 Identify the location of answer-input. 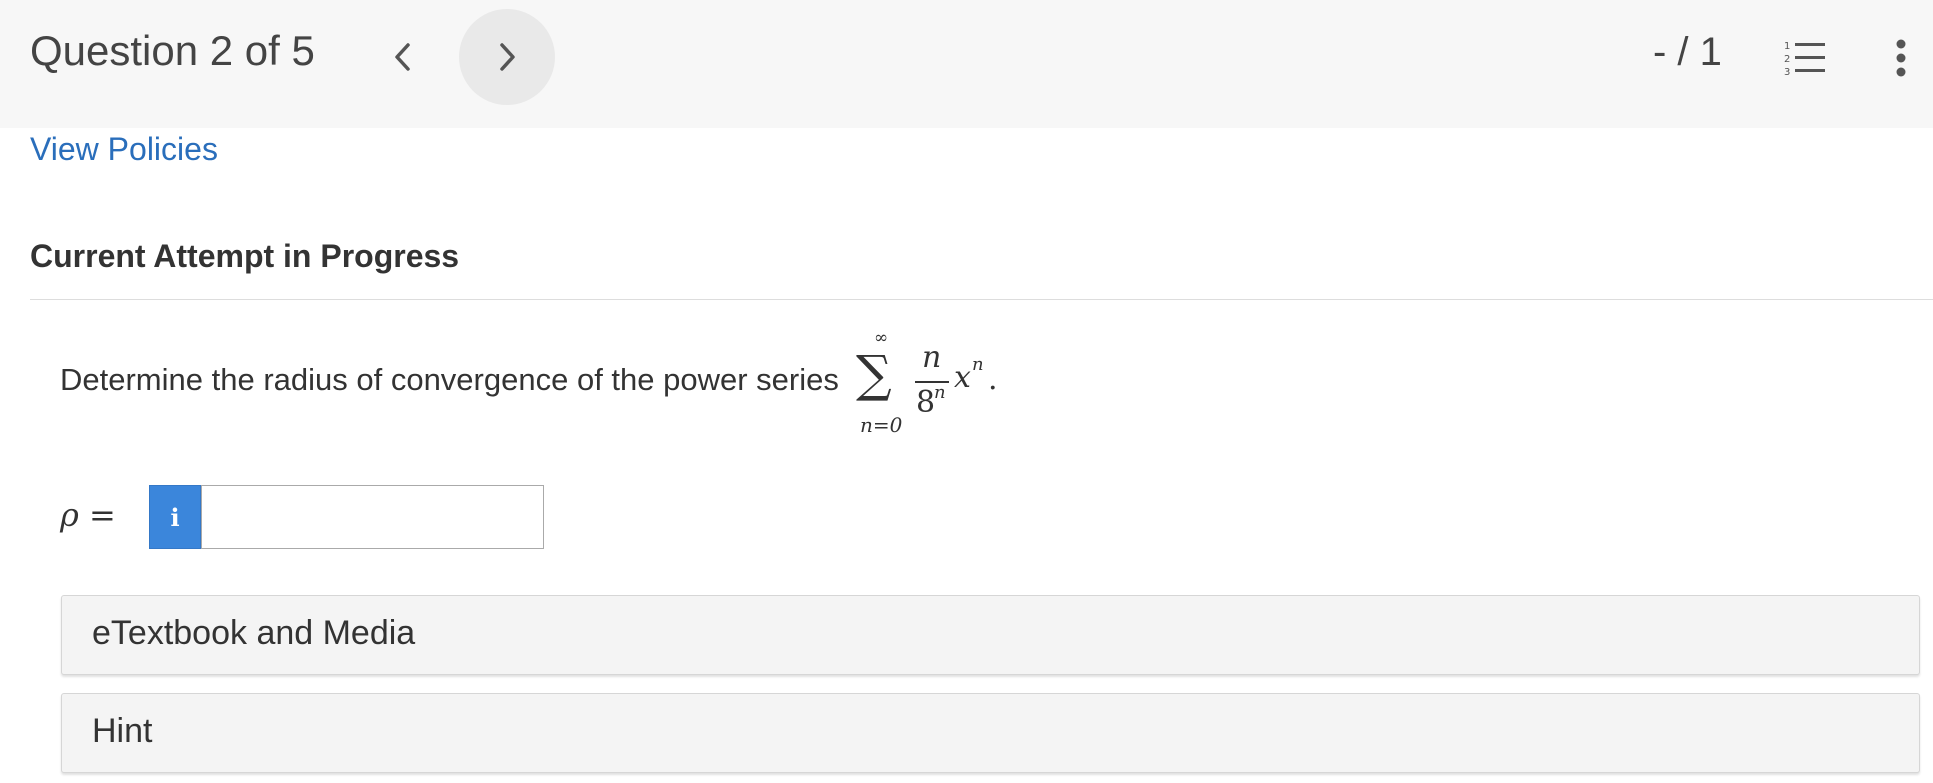
(372, 517).